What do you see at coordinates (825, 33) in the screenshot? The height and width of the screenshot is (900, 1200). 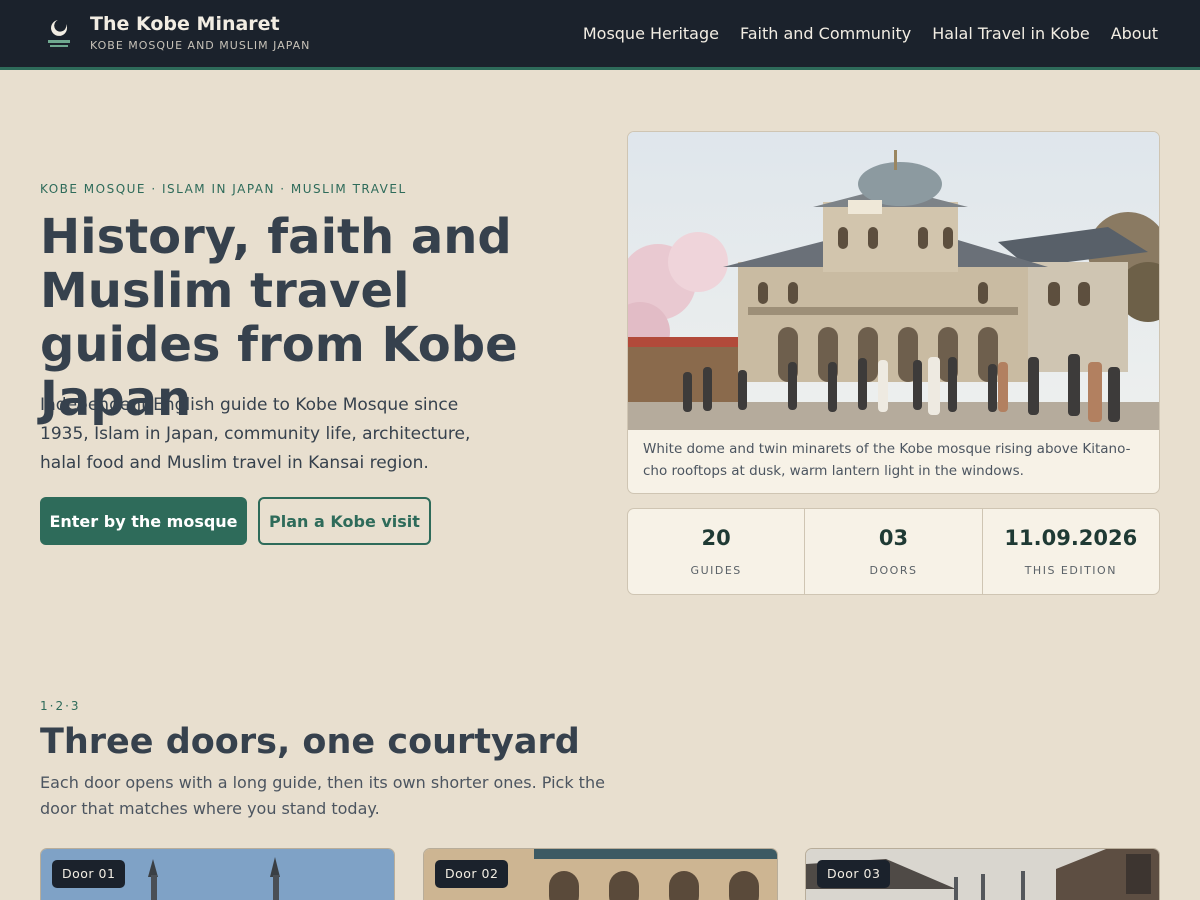 I see `nav-faith-community: Faith and Community` at bounding box center [825, 33].